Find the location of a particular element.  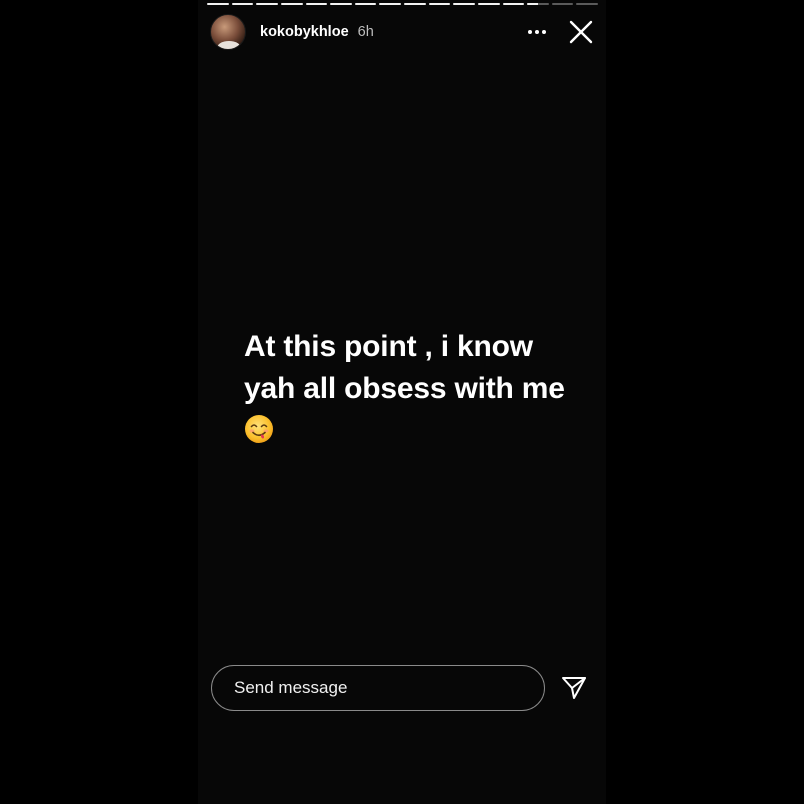

username: kokobykhloe is located at coordinates (304, 32).